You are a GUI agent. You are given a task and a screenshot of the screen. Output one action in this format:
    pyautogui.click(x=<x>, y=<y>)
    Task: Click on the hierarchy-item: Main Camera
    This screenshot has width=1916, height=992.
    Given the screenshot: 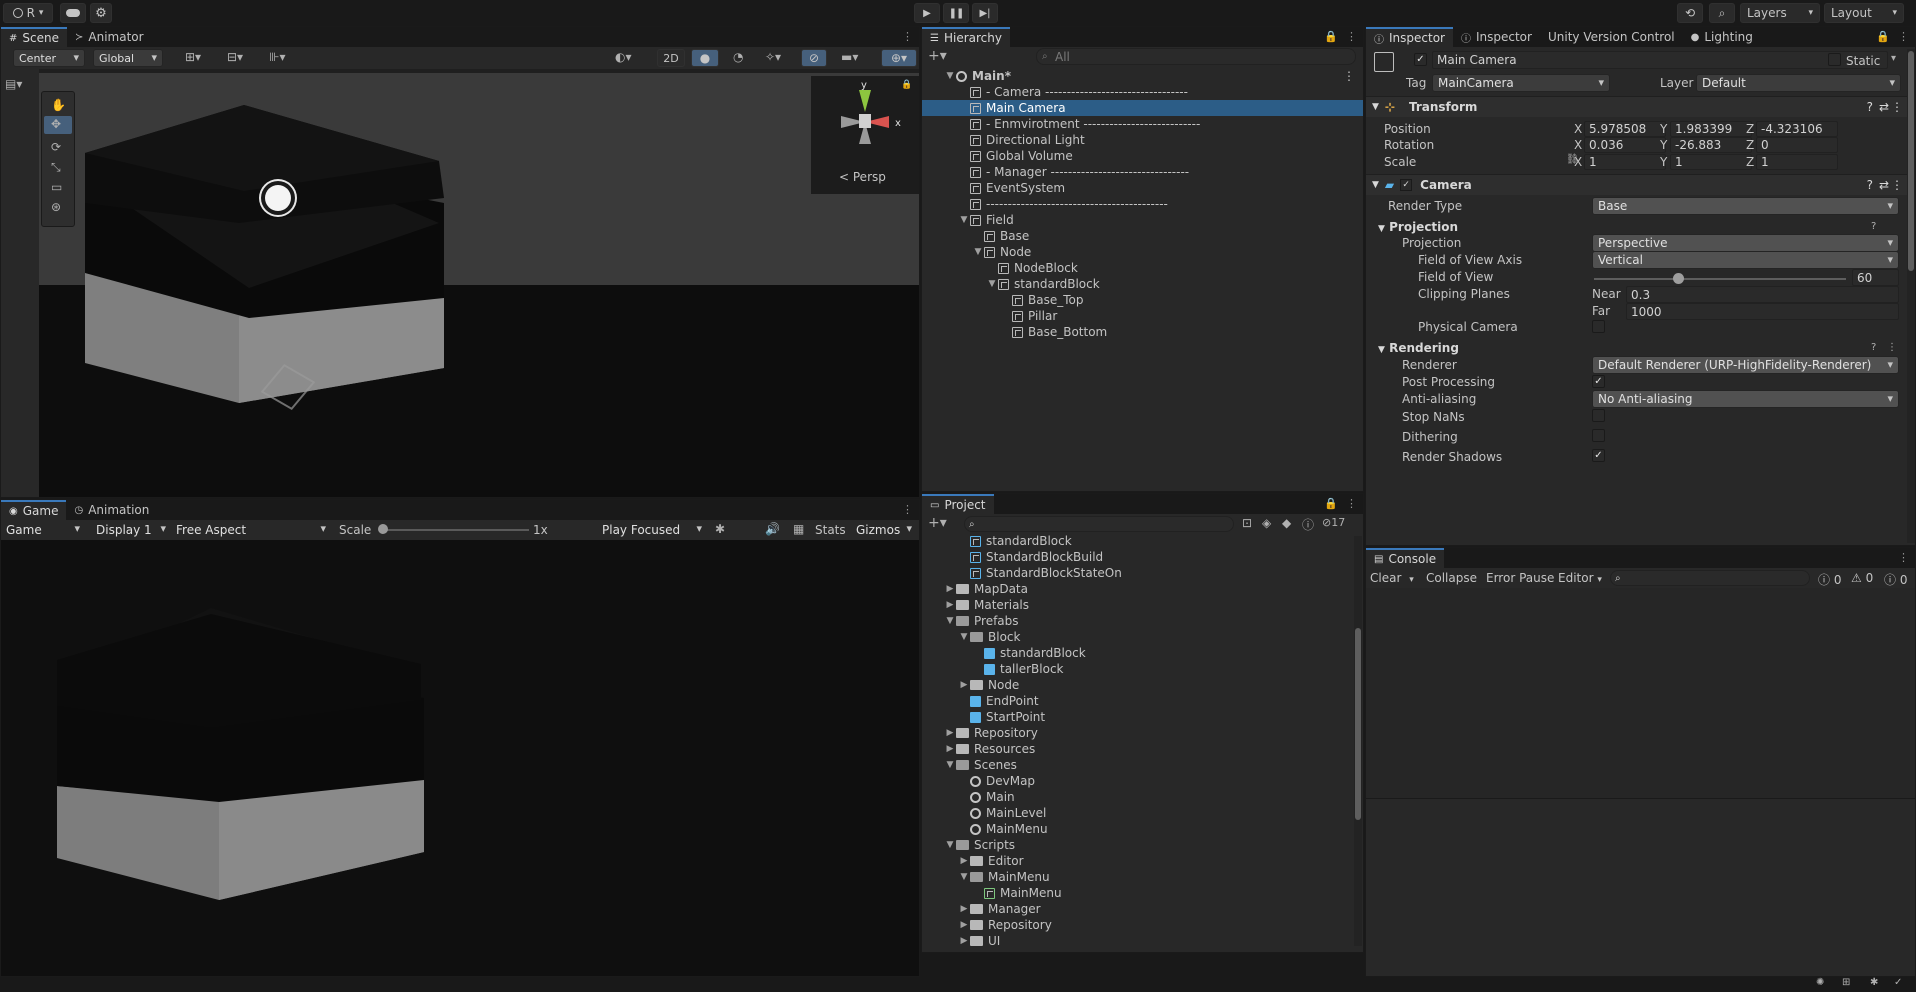 What is the action you would take?
    pyautogui.click(x=1142, y=108)
    